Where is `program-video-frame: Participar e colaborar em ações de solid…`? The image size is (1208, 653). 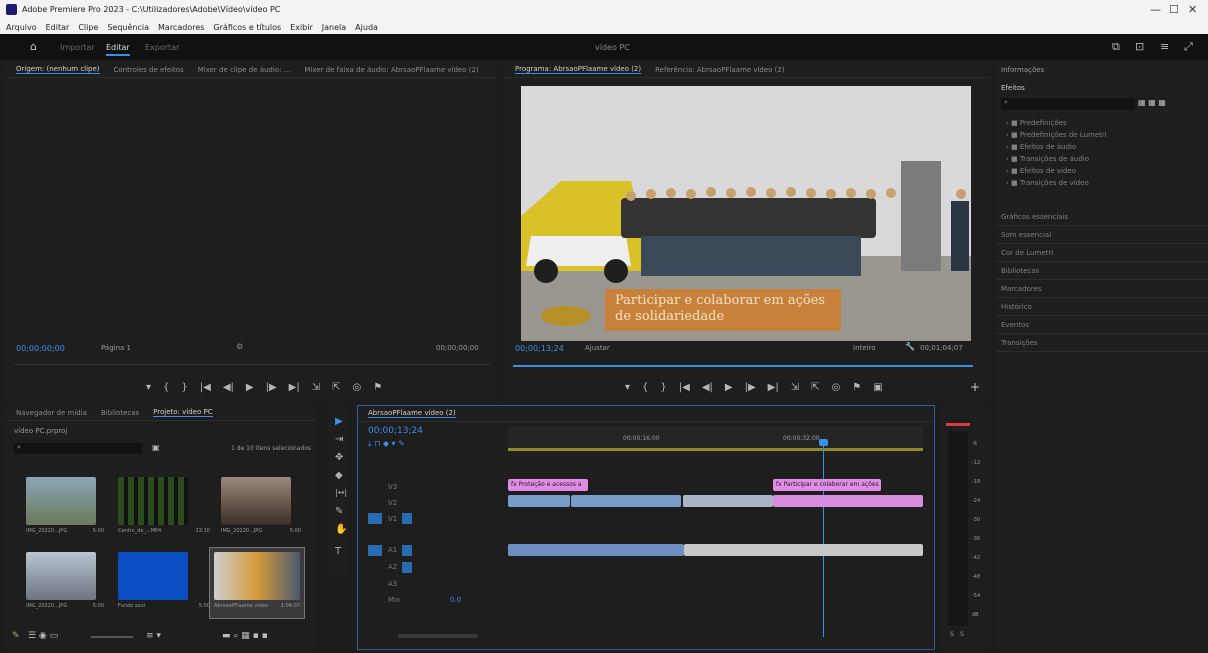 program-video-frame: Participar e colaborar em ações de solid… is located at coordinates (746, 213).